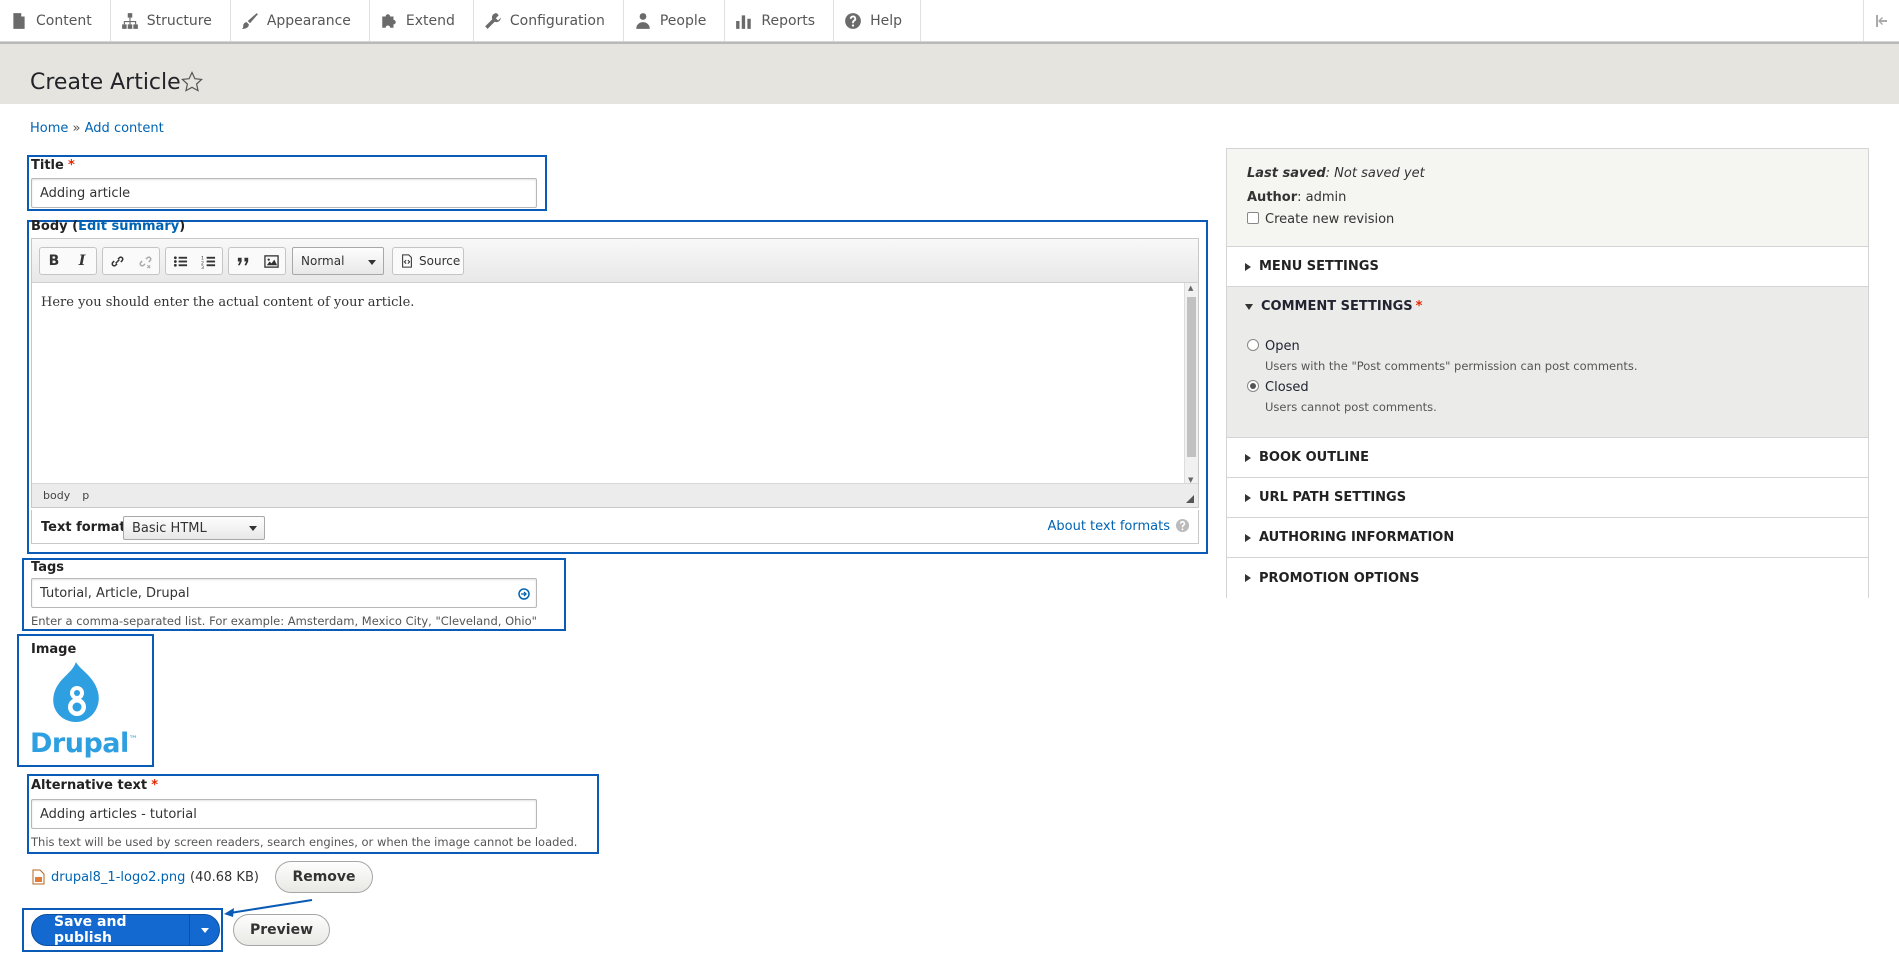 Image resolution: width=1899 pixels, height=967 pixels. I want to click on alt-text-input: Adding articles - tutorial, so click(284, 814).